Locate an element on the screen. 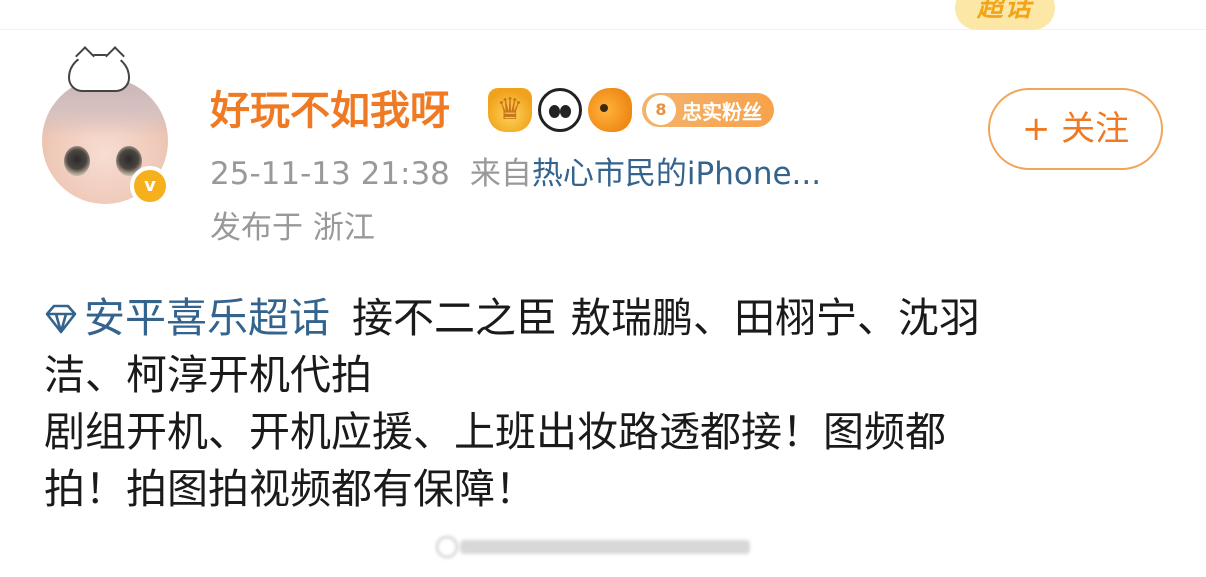 The width and height of the screenshot is (1206, 577). post-line: 安平喜乐超话 接不二之臣 敖瑞鹏、田栩宁、沈羽 is located at coordinates (599, 318).